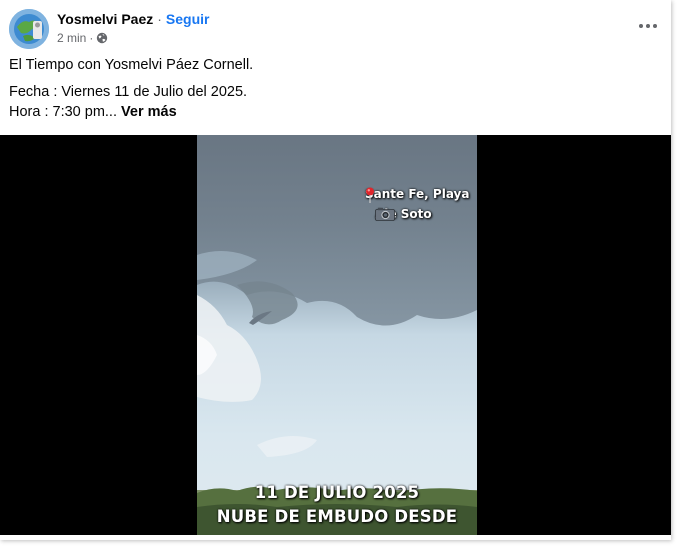 The image size is (686, 551). I want to click on video-caption-line: NUBE DE EMBUDO DESDE, so click(337, 516).